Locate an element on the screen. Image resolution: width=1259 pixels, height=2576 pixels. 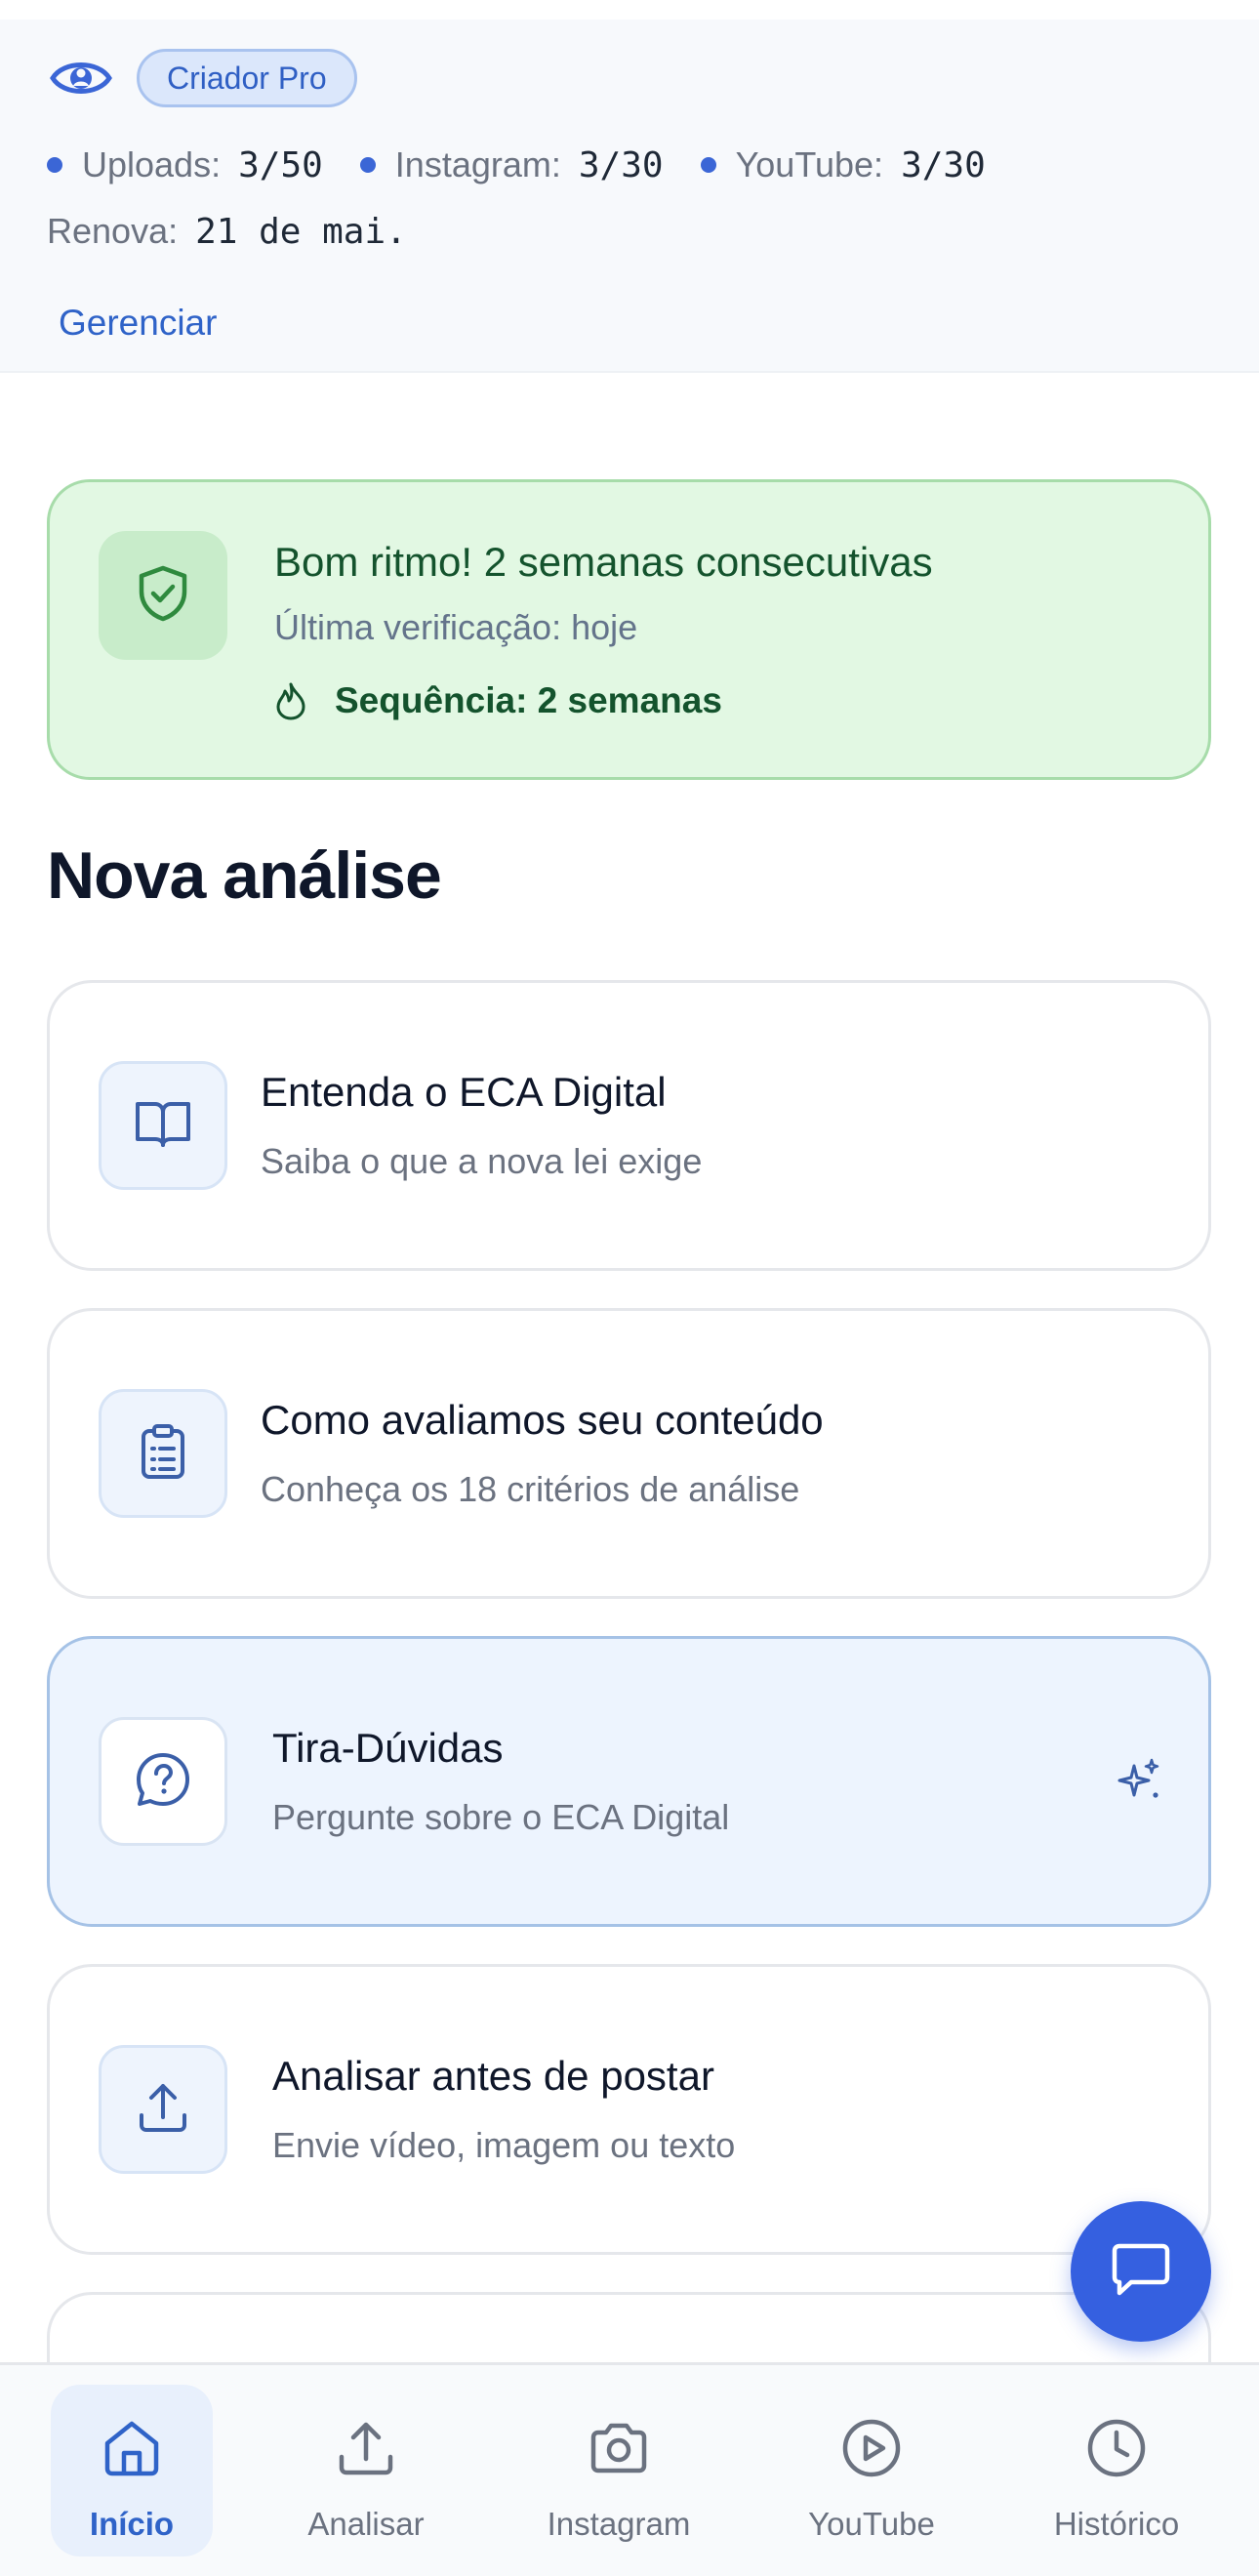
flame-icon is located at coordinates (293, 700).